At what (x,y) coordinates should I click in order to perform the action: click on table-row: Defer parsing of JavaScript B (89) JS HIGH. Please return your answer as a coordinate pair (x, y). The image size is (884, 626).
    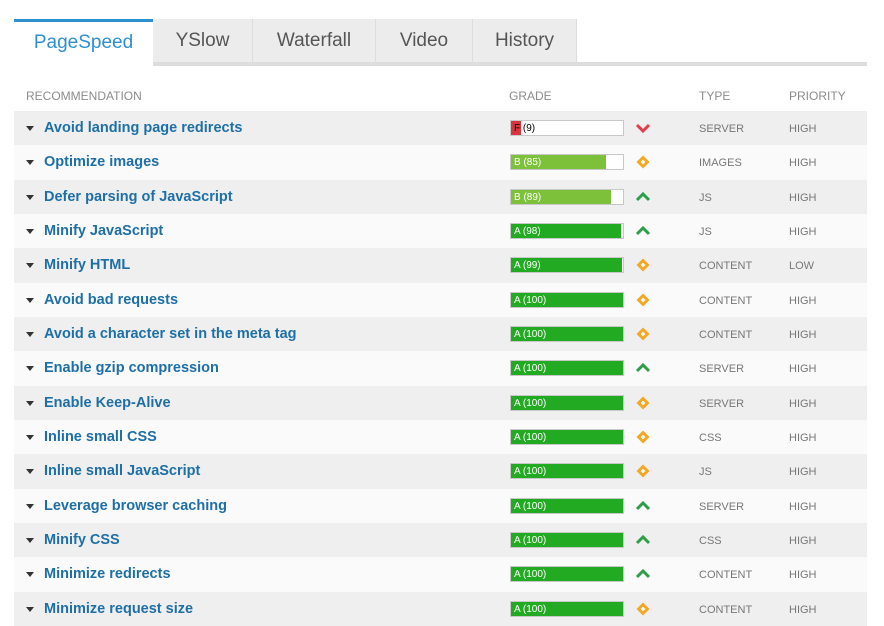
    Looking at the image, I should click on (440, 196).